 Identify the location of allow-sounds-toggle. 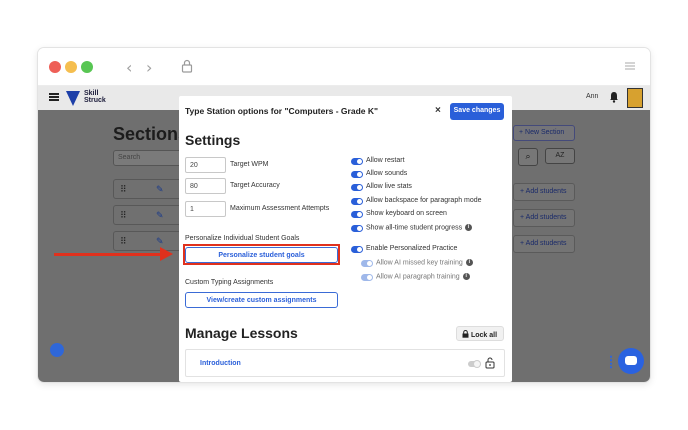
(357, 174).